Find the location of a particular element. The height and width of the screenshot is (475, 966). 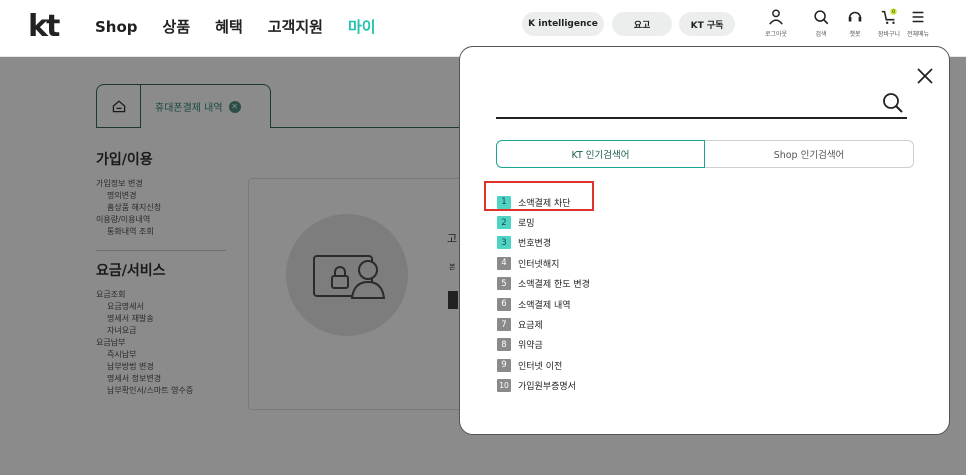

chatbot-icon is located at coordinates (855, 16).